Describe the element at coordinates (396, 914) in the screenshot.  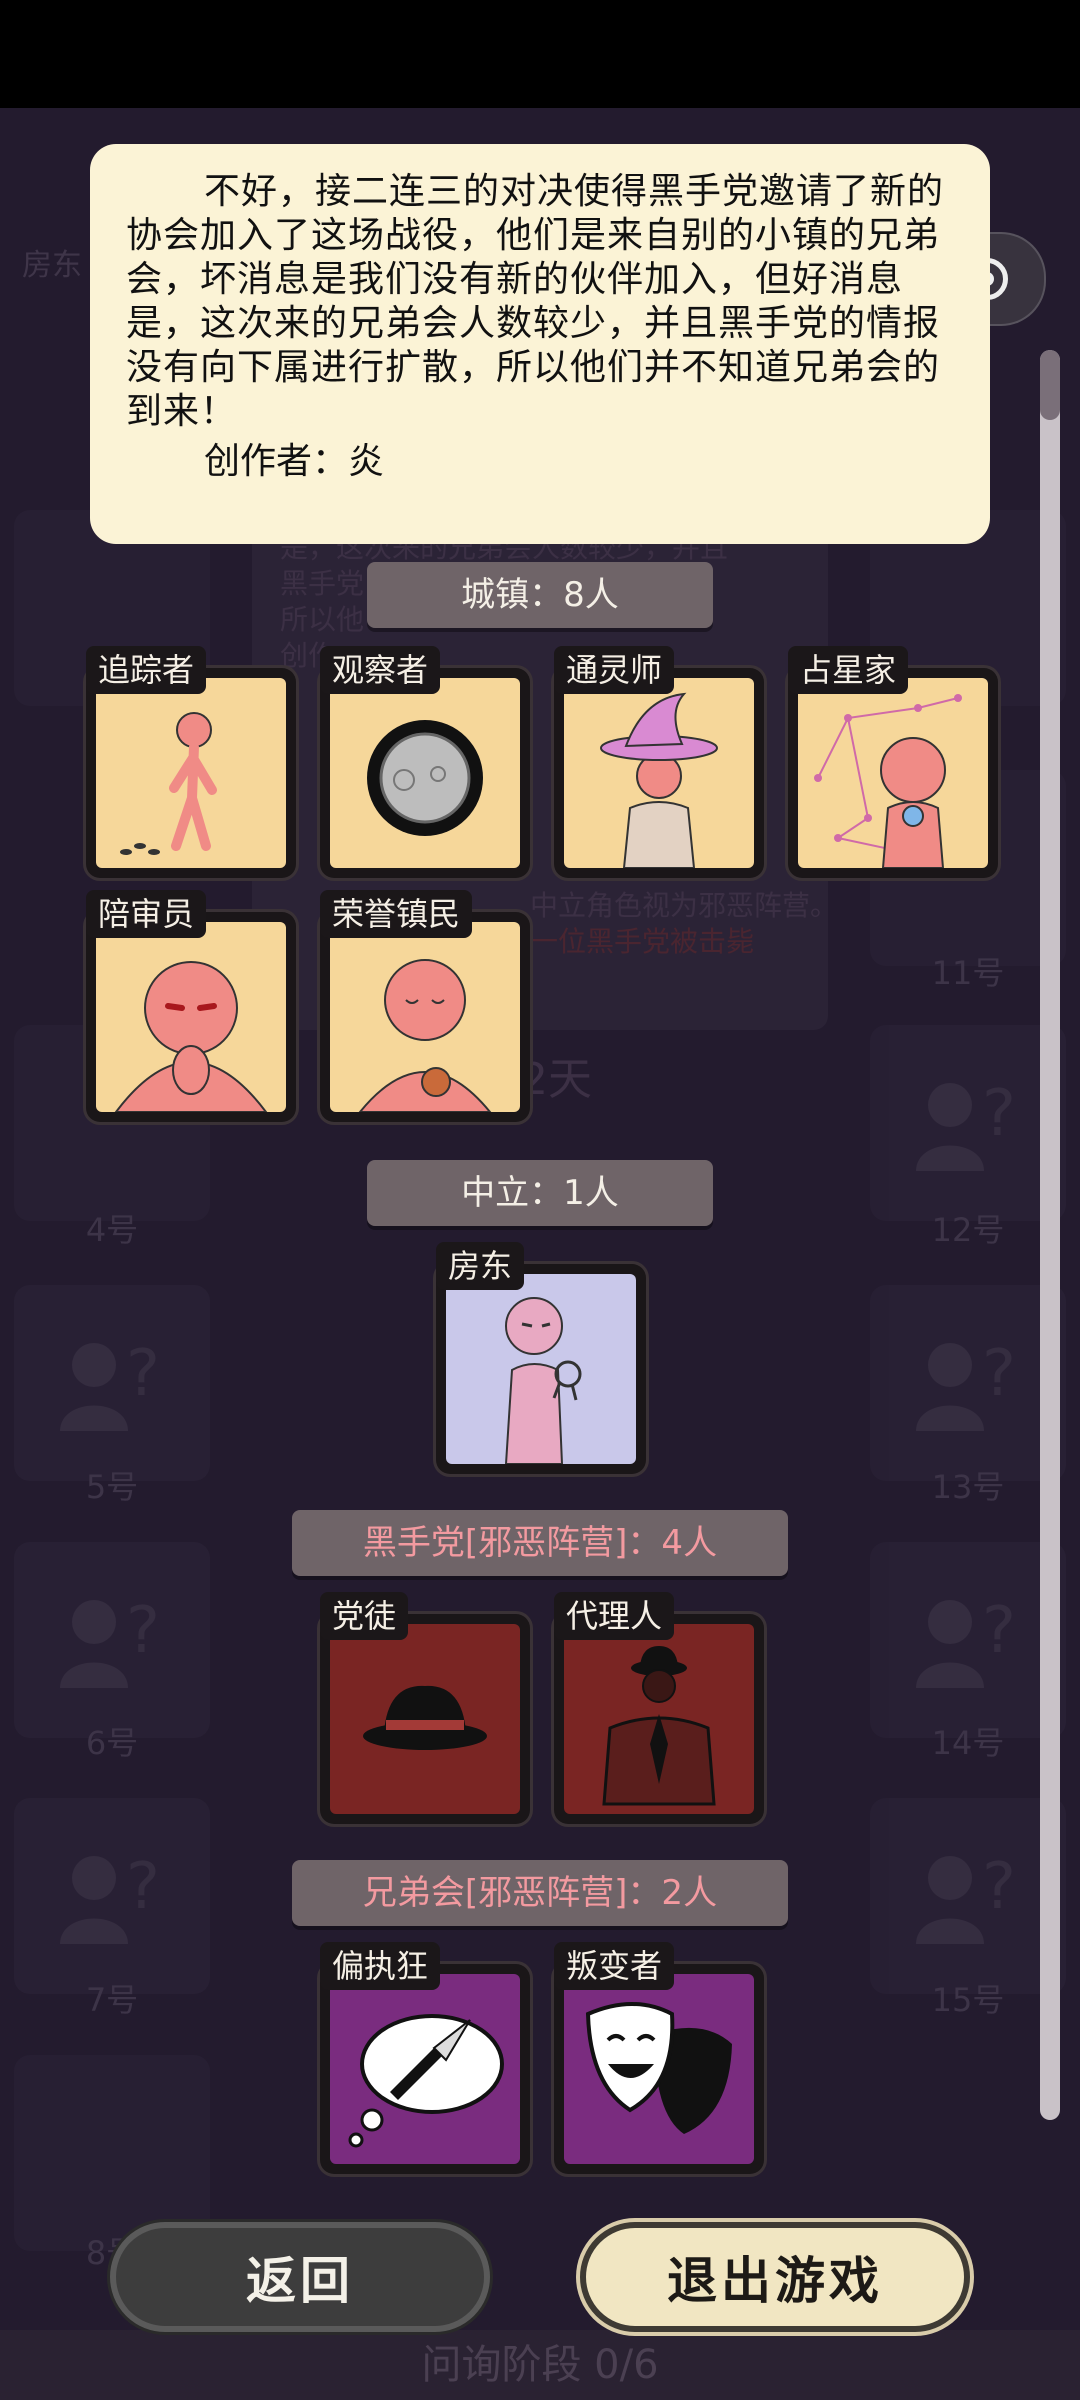
I see `role-name: 荣誉镇民` at that location.